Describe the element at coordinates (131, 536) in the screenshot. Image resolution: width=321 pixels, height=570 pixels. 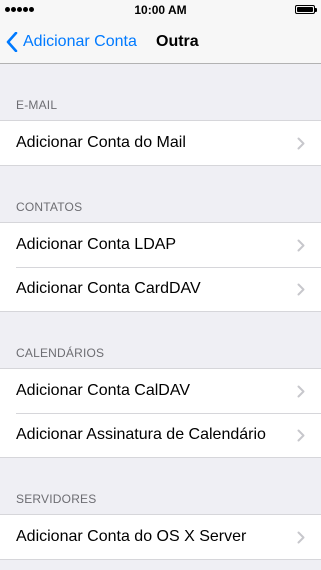
I see `row-label: Adicionar Conta do OS X Server` at that location.